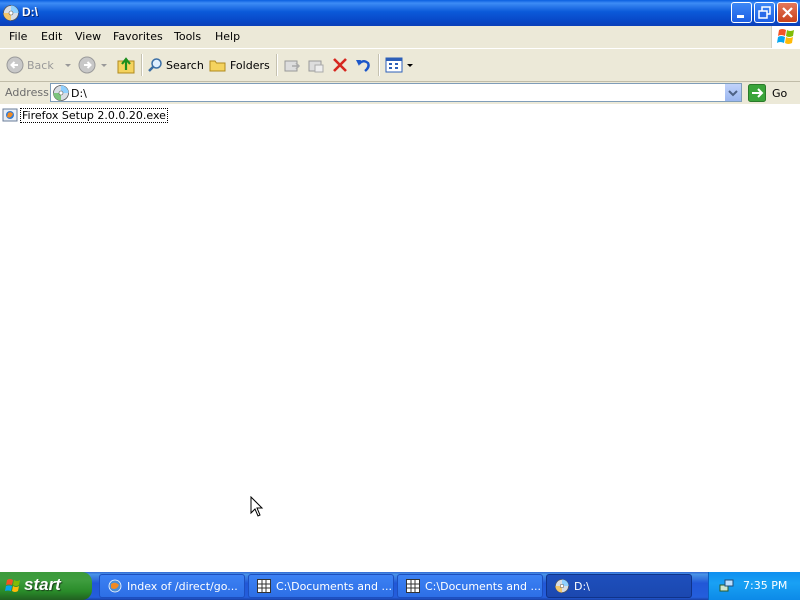 The height and width of the screenshot is (600, 800). I want to click on search-button: Search, so click(175, 65).